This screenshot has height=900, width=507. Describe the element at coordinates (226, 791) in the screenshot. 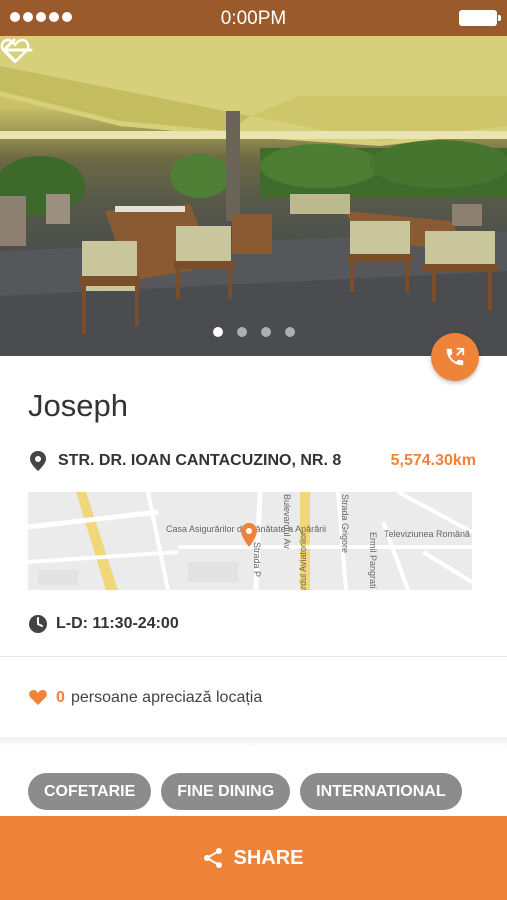

I see `tag-fine-dining: FINE DINING` at that location.